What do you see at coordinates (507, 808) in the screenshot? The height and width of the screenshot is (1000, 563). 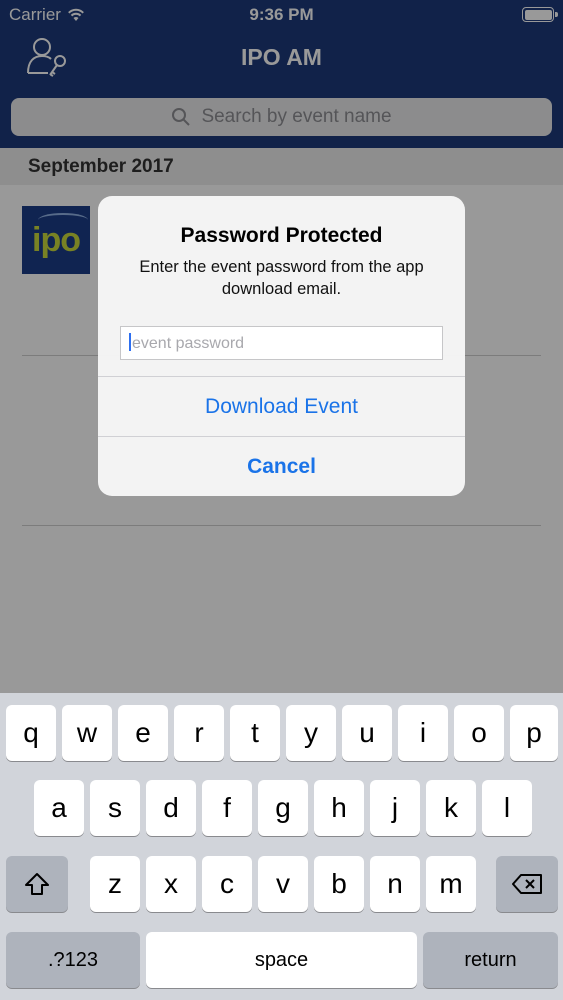 I see `key-l: l` at bounding box center [507, 808].